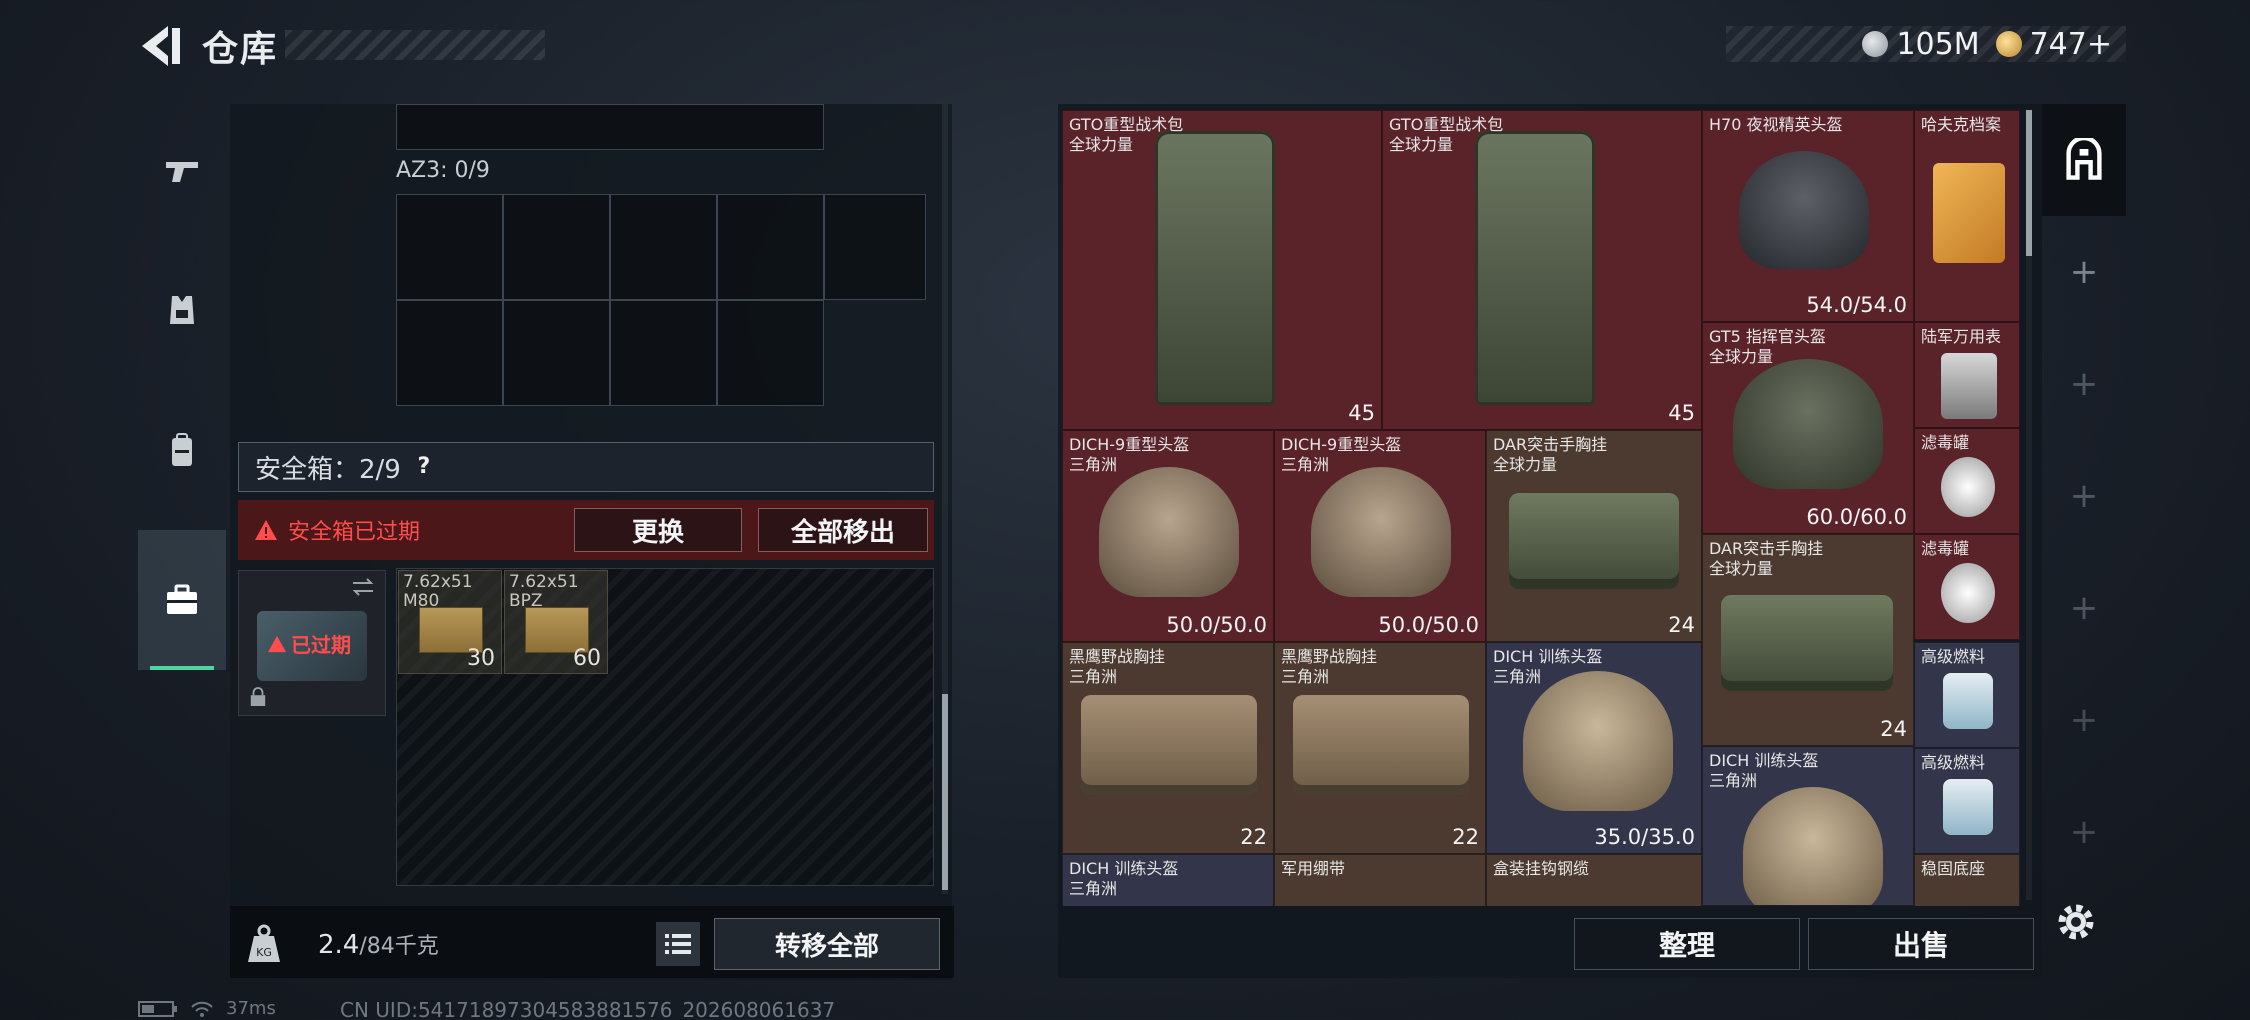 This screenshot has width=2250, height=1020. What do you see at coordinates (556, 622) in the screenshot?
I see `ammo-item: 7.62x51 BPZ 60` at bounding box center [556, 622].